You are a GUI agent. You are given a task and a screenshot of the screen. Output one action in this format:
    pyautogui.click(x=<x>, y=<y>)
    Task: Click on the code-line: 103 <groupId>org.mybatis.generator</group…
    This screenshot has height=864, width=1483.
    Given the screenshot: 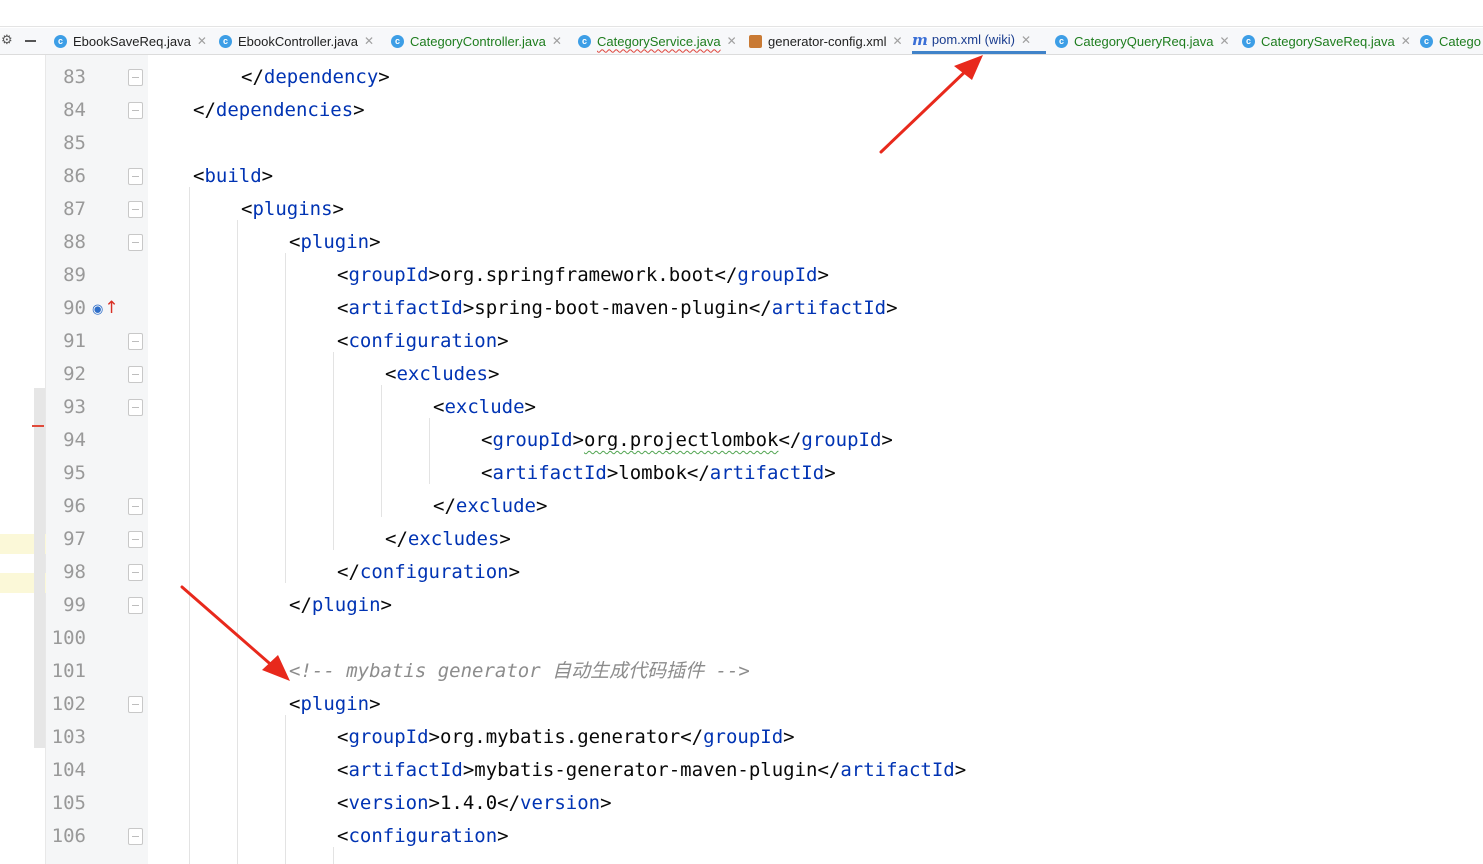 What is the action you would take?
    pyautogui.click(x=741, y=737)
    